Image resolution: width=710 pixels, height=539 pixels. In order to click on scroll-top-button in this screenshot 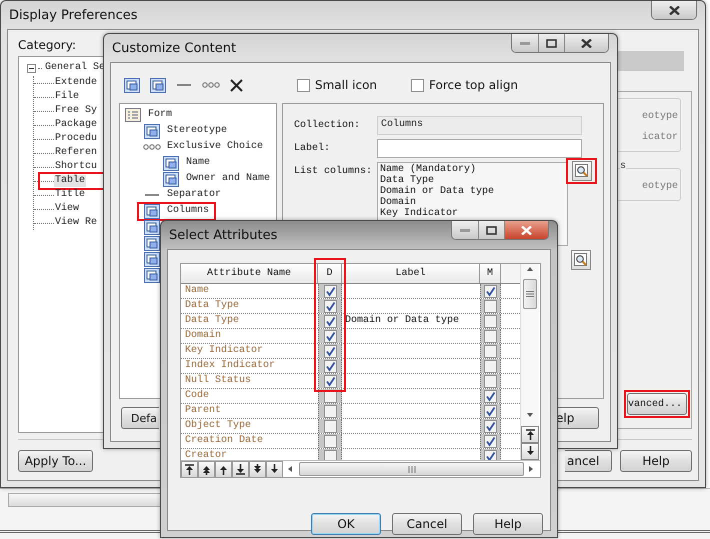, I will do `click(530, 434)`.